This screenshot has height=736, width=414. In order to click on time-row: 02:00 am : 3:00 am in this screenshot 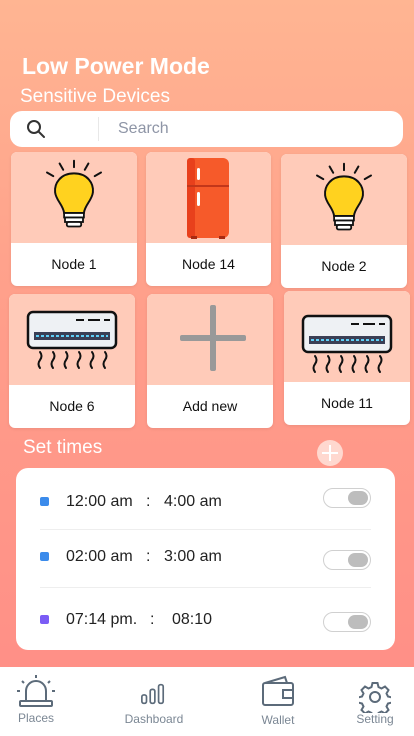, I will do `click(205, 559)`.